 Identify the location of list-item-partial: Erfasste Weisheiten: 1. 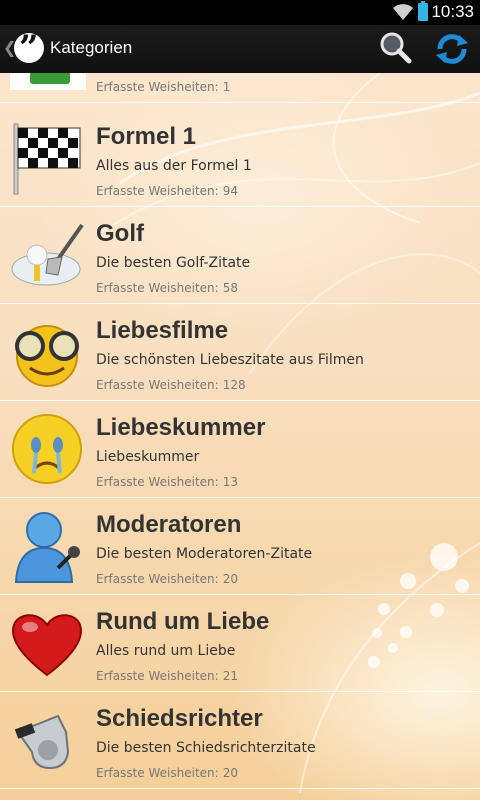
(240, 88).